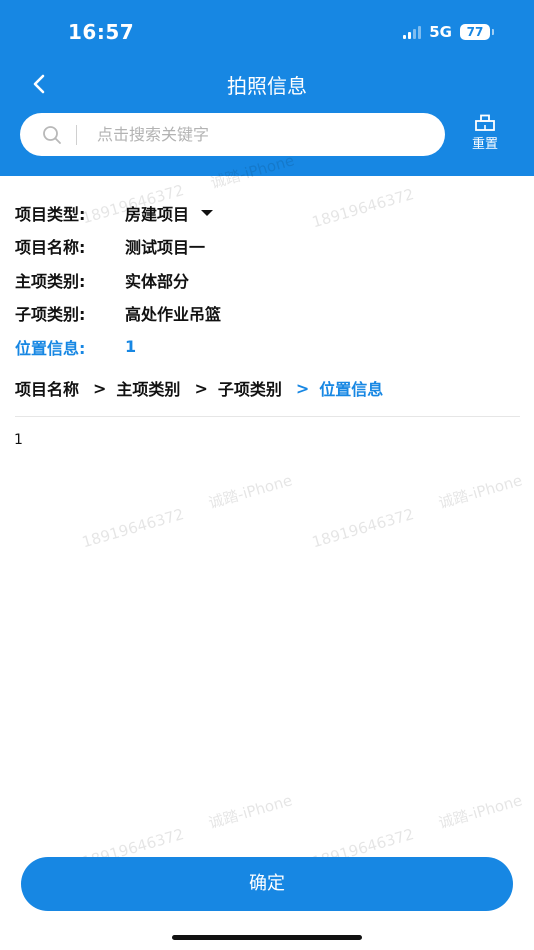 This screenshot has height=950, width=534. What do you see at coordinates (157, 214) in the screenshot?
I see `project-type-value: 房建项目` at bounding box center [157, 214].